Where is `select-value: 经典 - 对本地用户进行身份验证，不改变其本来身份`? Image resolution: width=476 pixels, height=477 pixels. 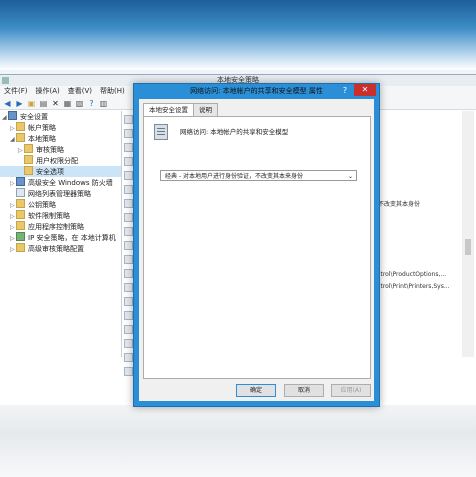 select-value: 经典 - 对本地用户进行身份验证，不改变其本来身份 is located at coordinates (234, 176).